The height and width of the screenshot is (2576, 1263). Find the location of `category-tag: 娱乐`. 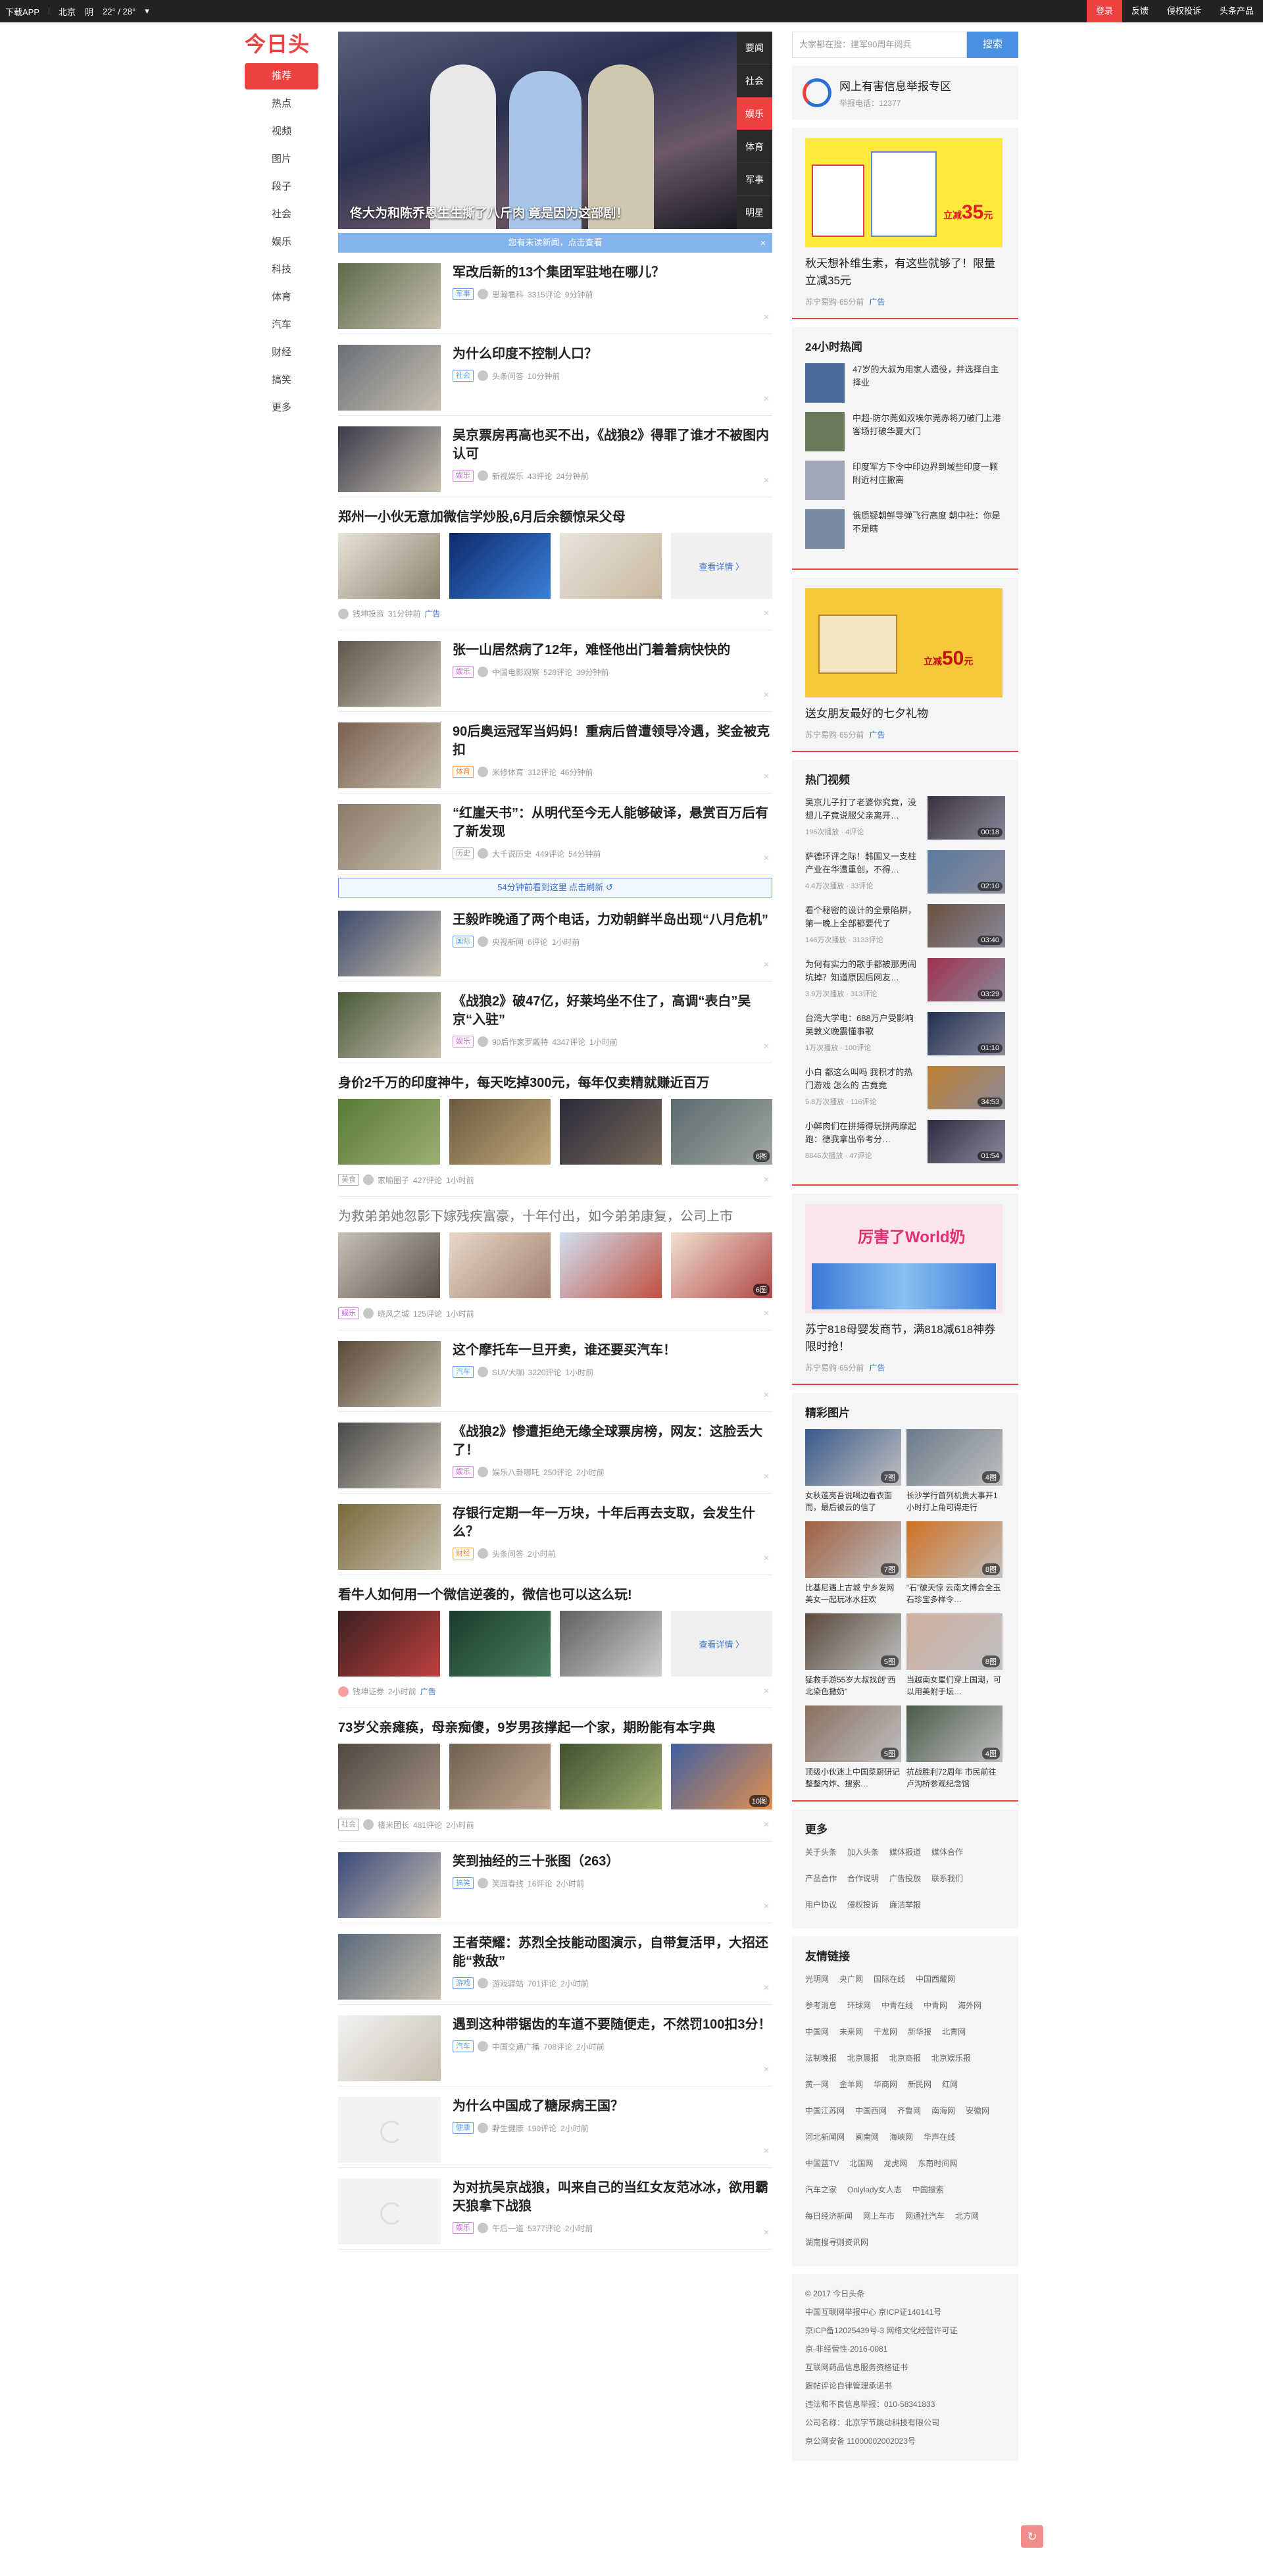

category-tag: 娱乐 is located at coordinates (463, 476).